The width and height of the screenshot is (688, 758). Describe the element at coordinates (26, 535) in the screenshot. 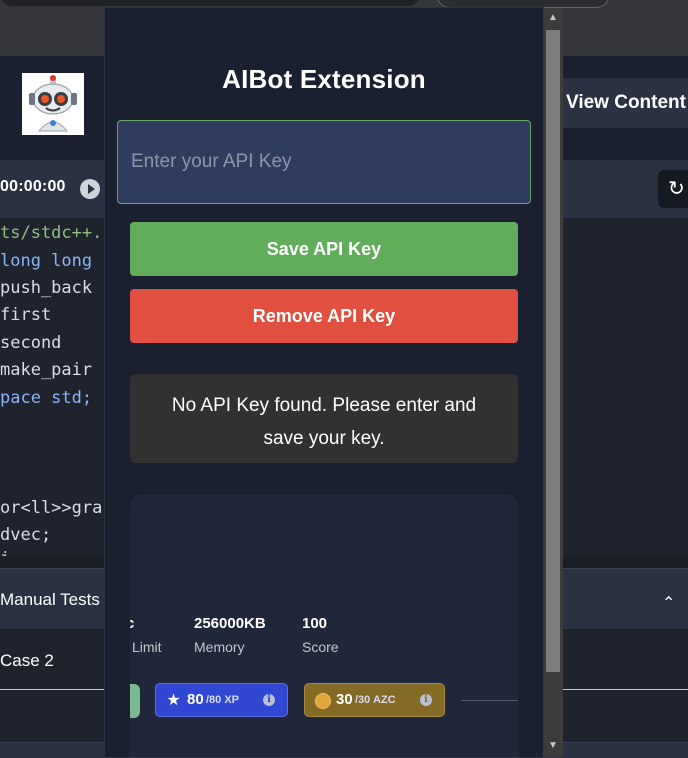

I see `code-line: dvec;` at that location.